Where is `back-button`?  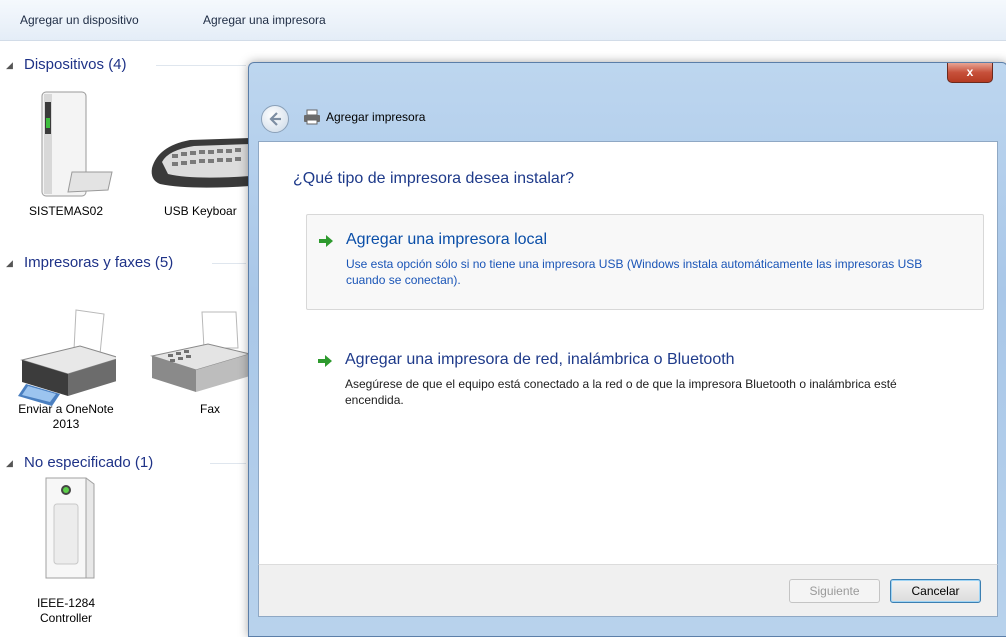 back-button is located at coordinates (275, 119).